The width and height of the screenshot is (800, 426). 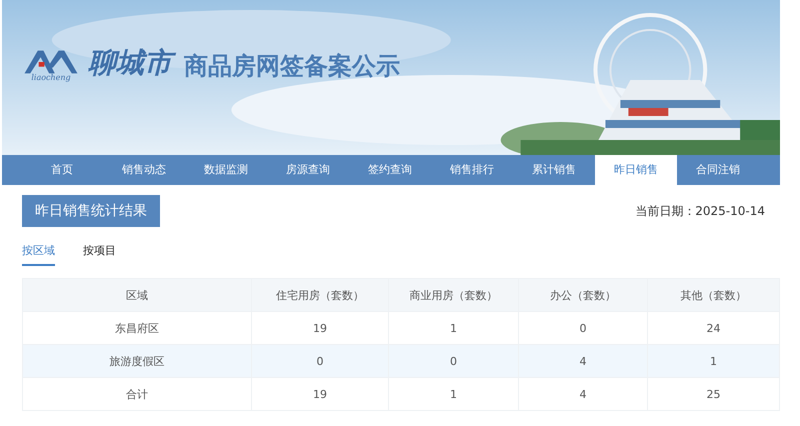 I want to click on nav-tab: 数据监测, so click(x=226, y=170).